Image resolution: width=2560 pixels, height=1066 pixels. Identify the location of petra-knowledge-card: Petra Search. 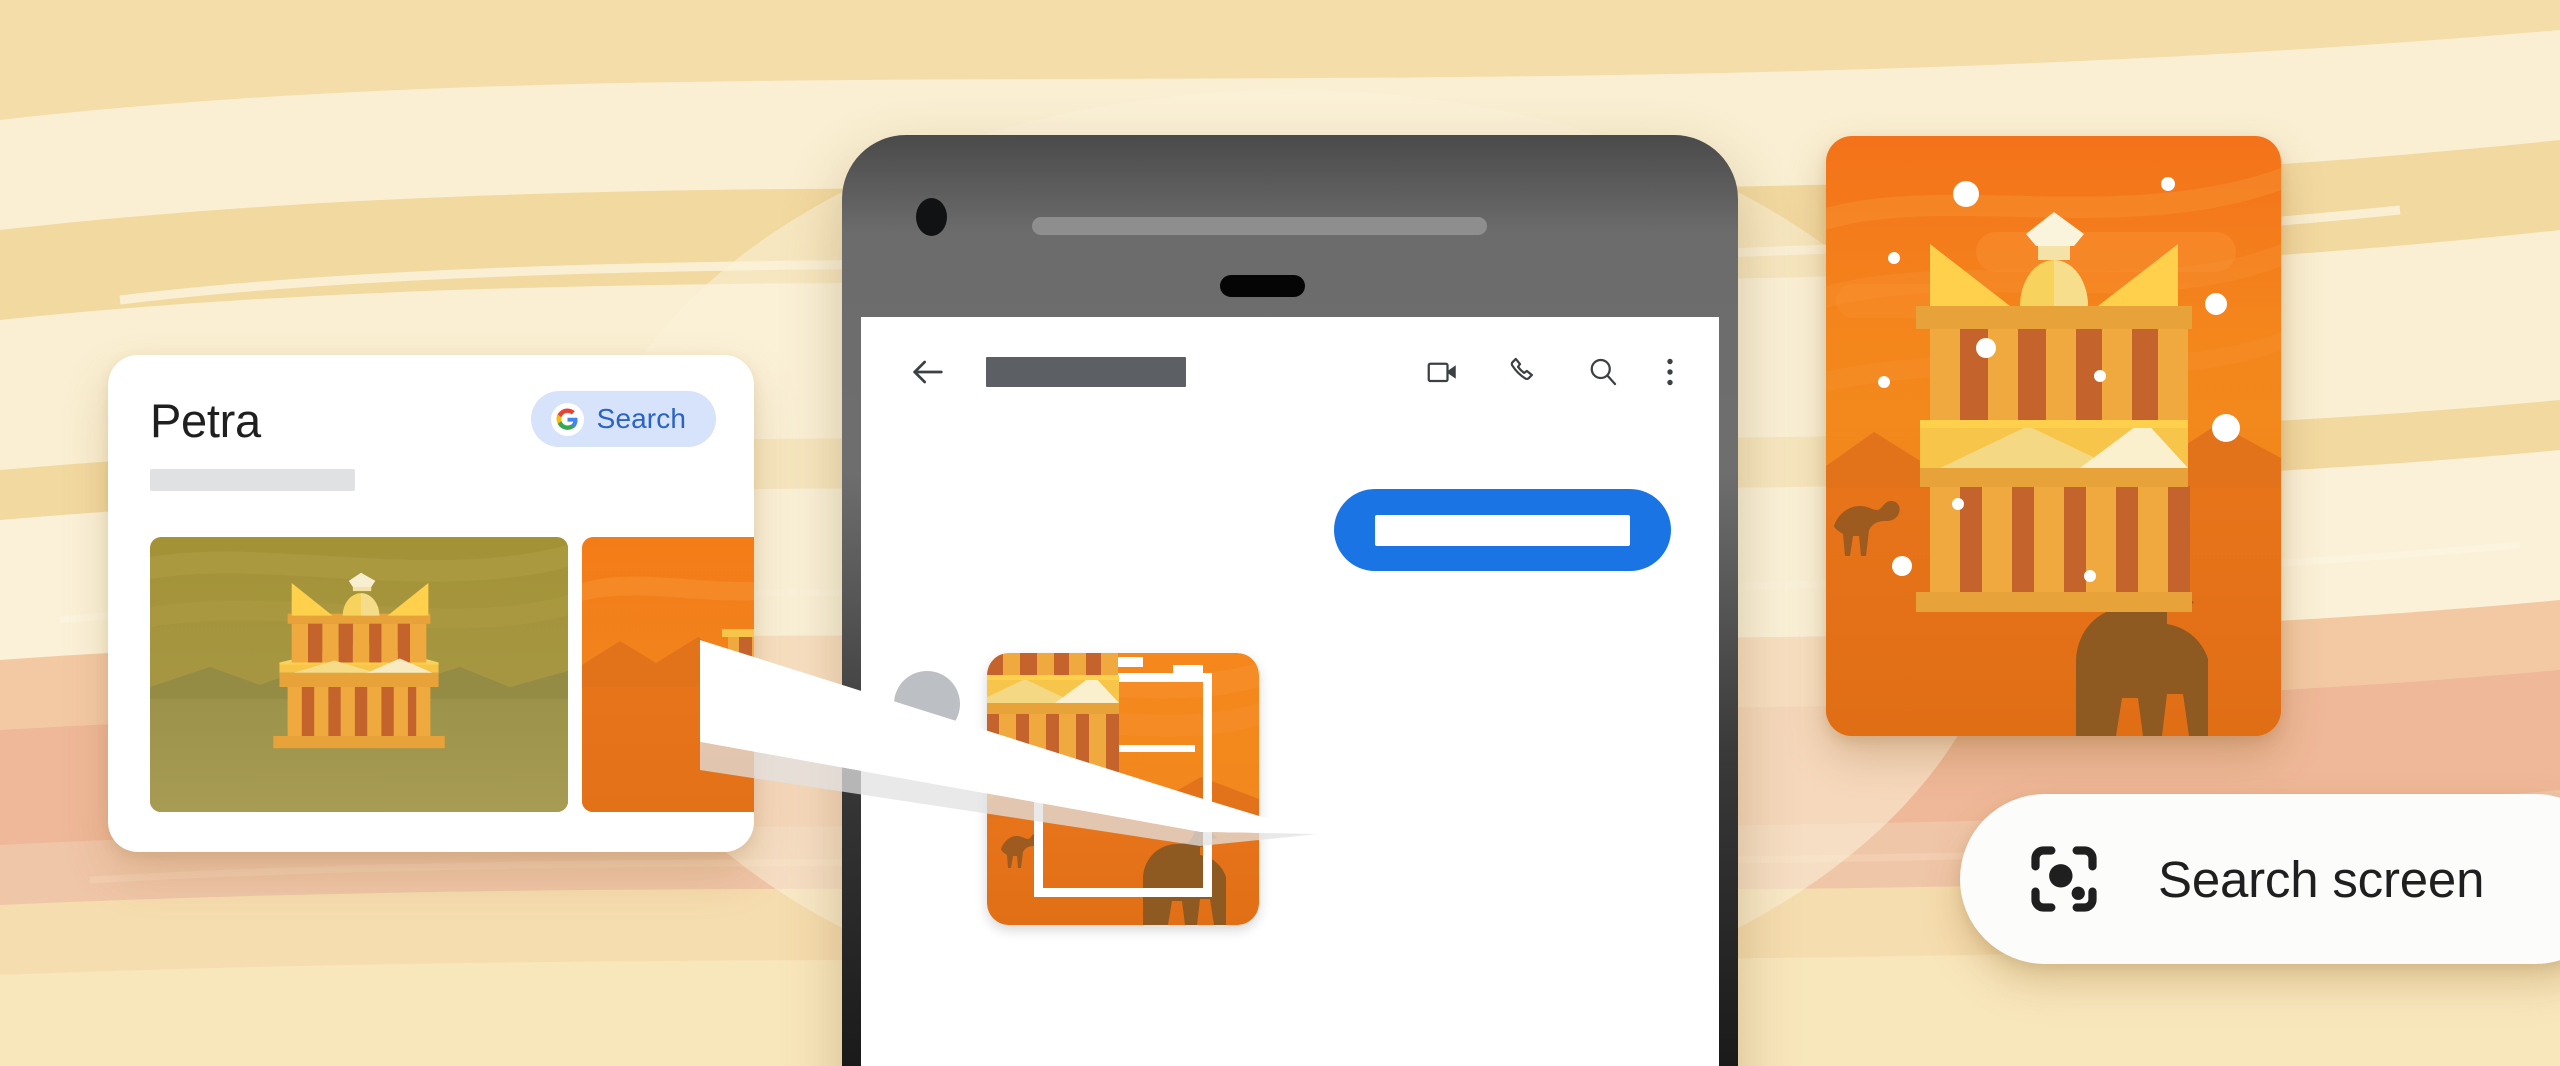
(431, 603).